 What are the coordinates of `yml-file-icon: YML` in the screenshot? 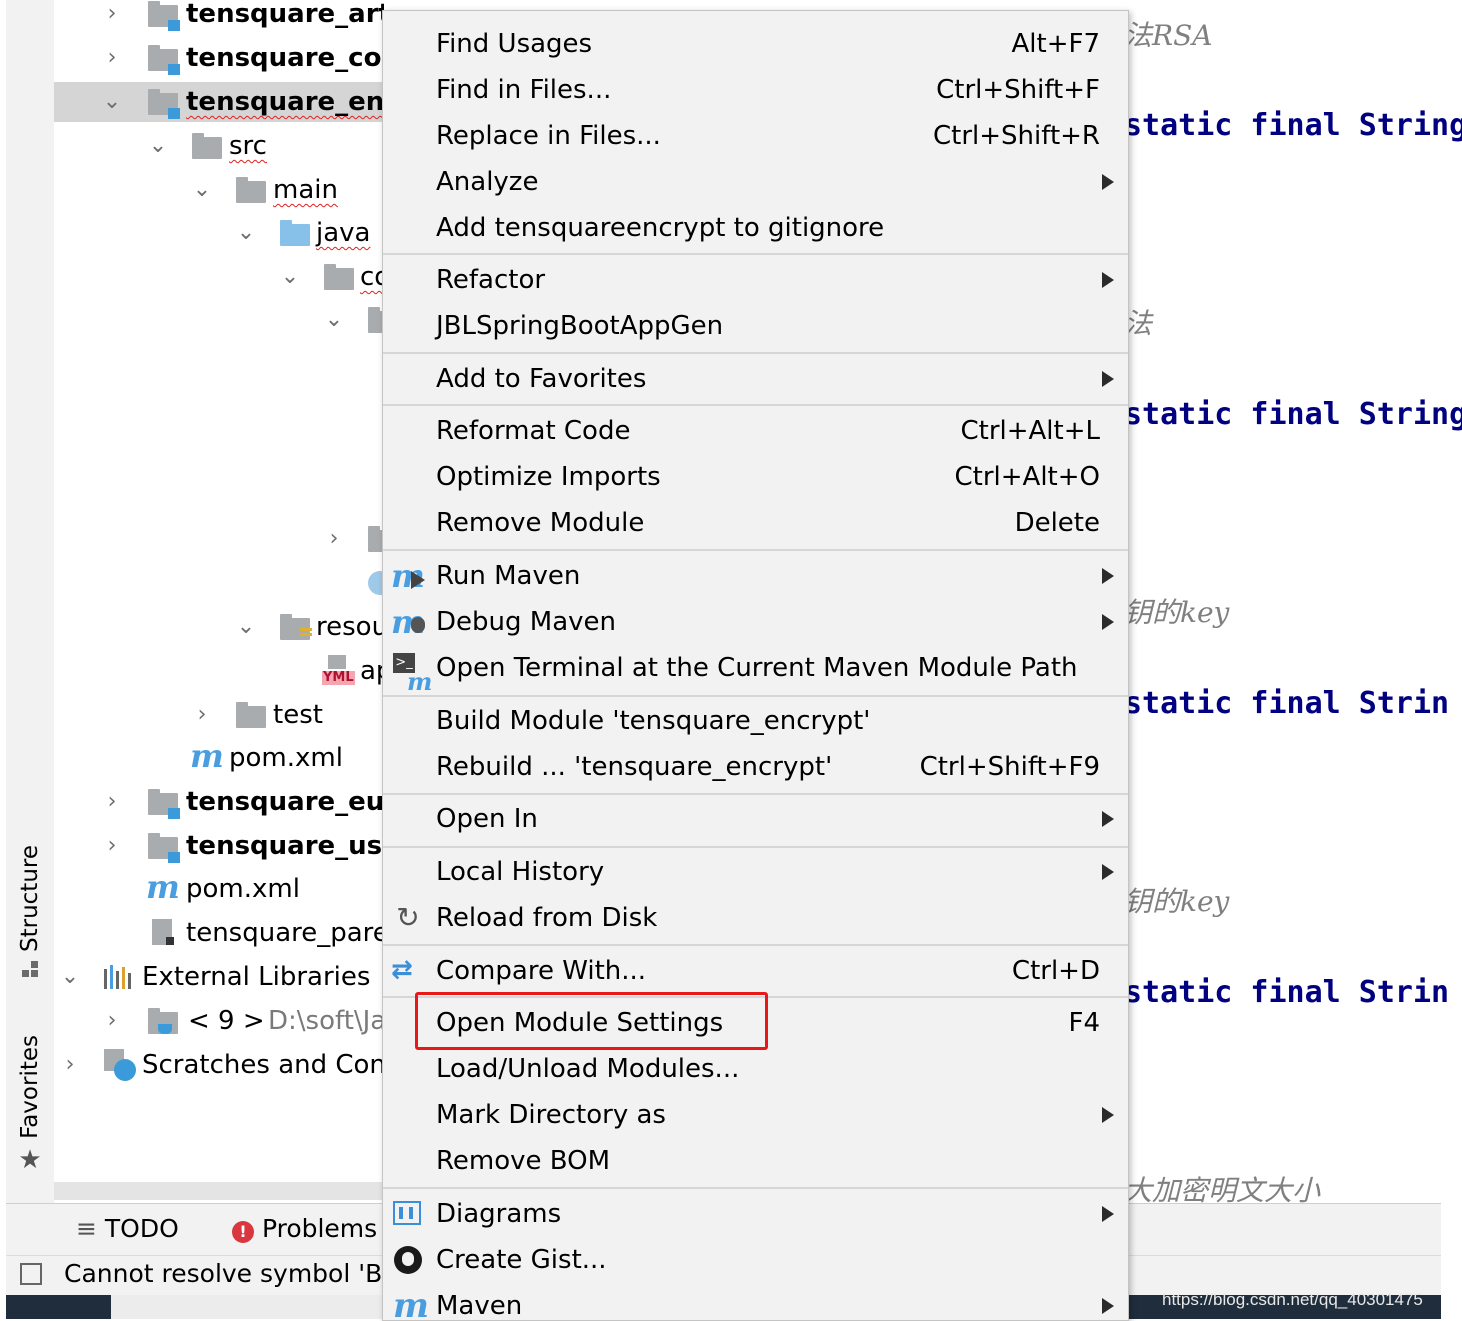 It's located at (338, 671).